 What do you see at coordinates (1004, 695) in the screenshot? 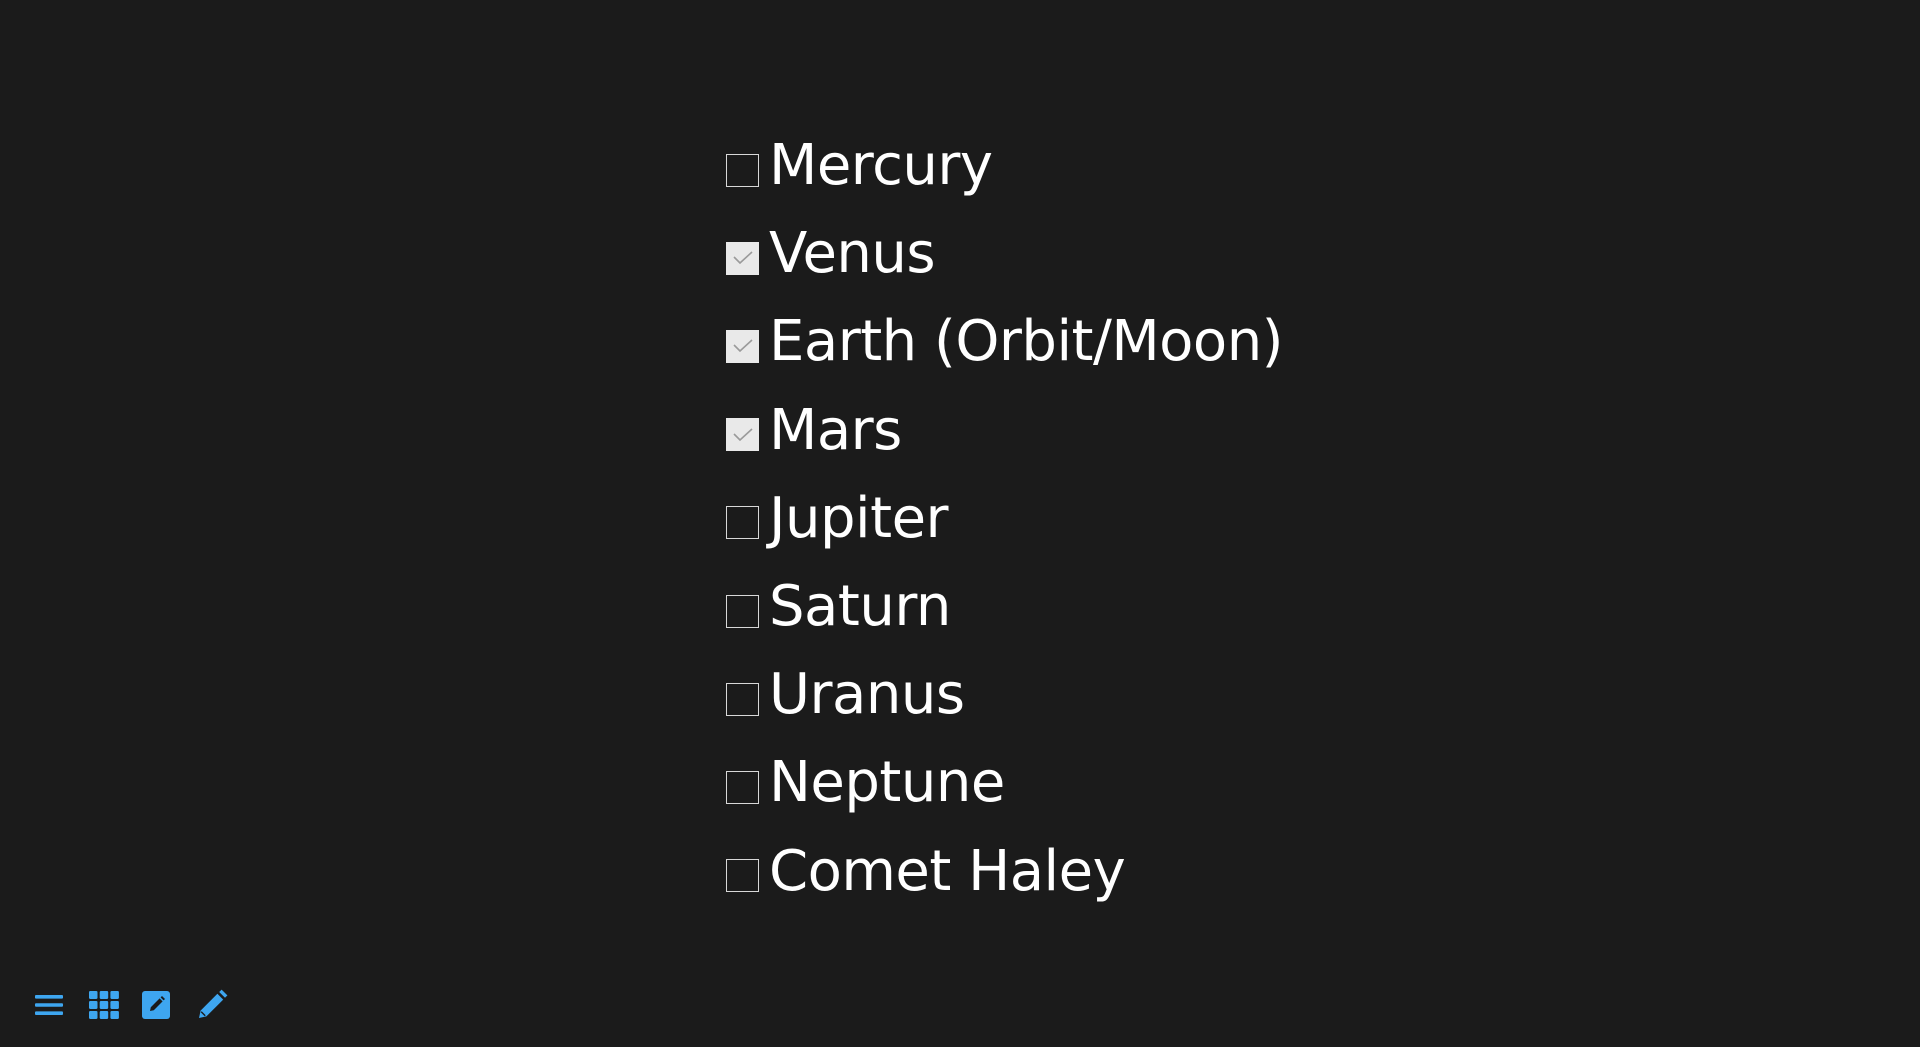
I see `checklist-item-uranus: Uranus` at bounding box center [1004, 695].